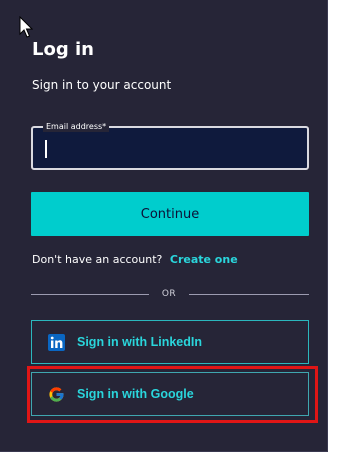 This screenshot has width=337, height=461. What do you see at coordinates (63, 49) in the screenshot?
I see `page-title: Log in` at bounding box center [63, 49].